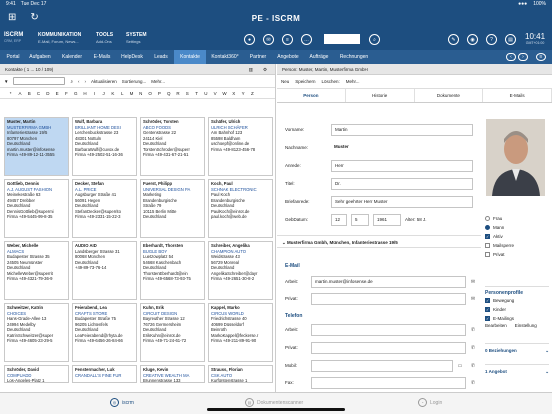  I want to click on profile-emailings: ✓ E-Mailings, so click(517, 318).